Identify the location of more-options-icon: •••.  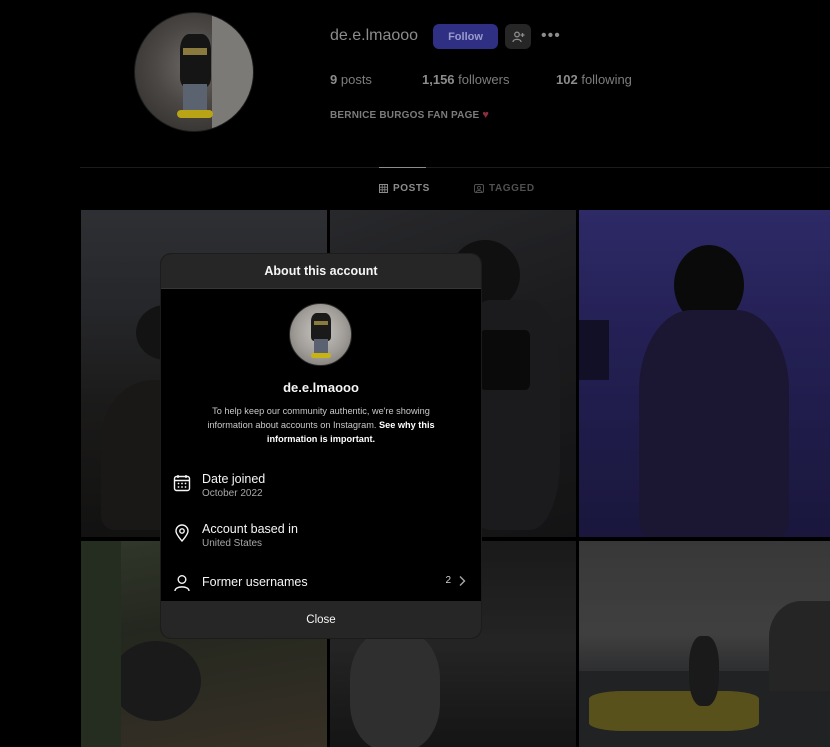
(551, 36).